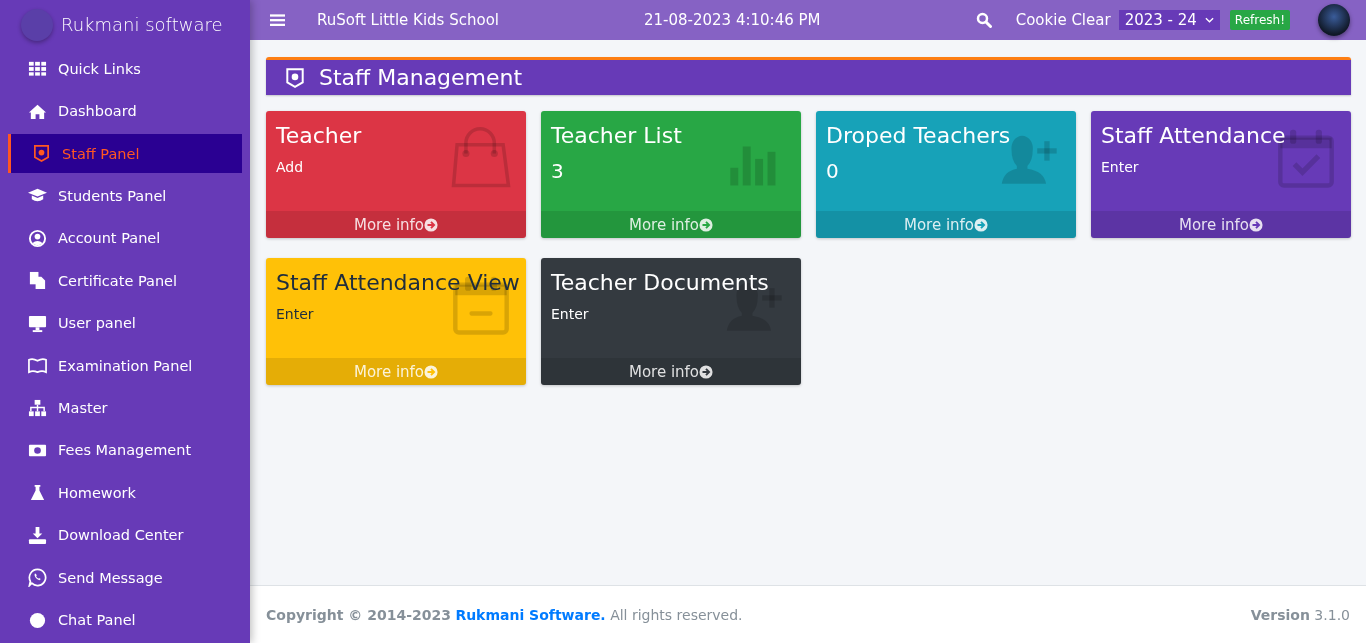 This screenshot has height=643, width=1366. What do you see at coordinates (481, 158) in the screenshot?
I see `shopping-bag-icon` at bounding box center [481, 158].